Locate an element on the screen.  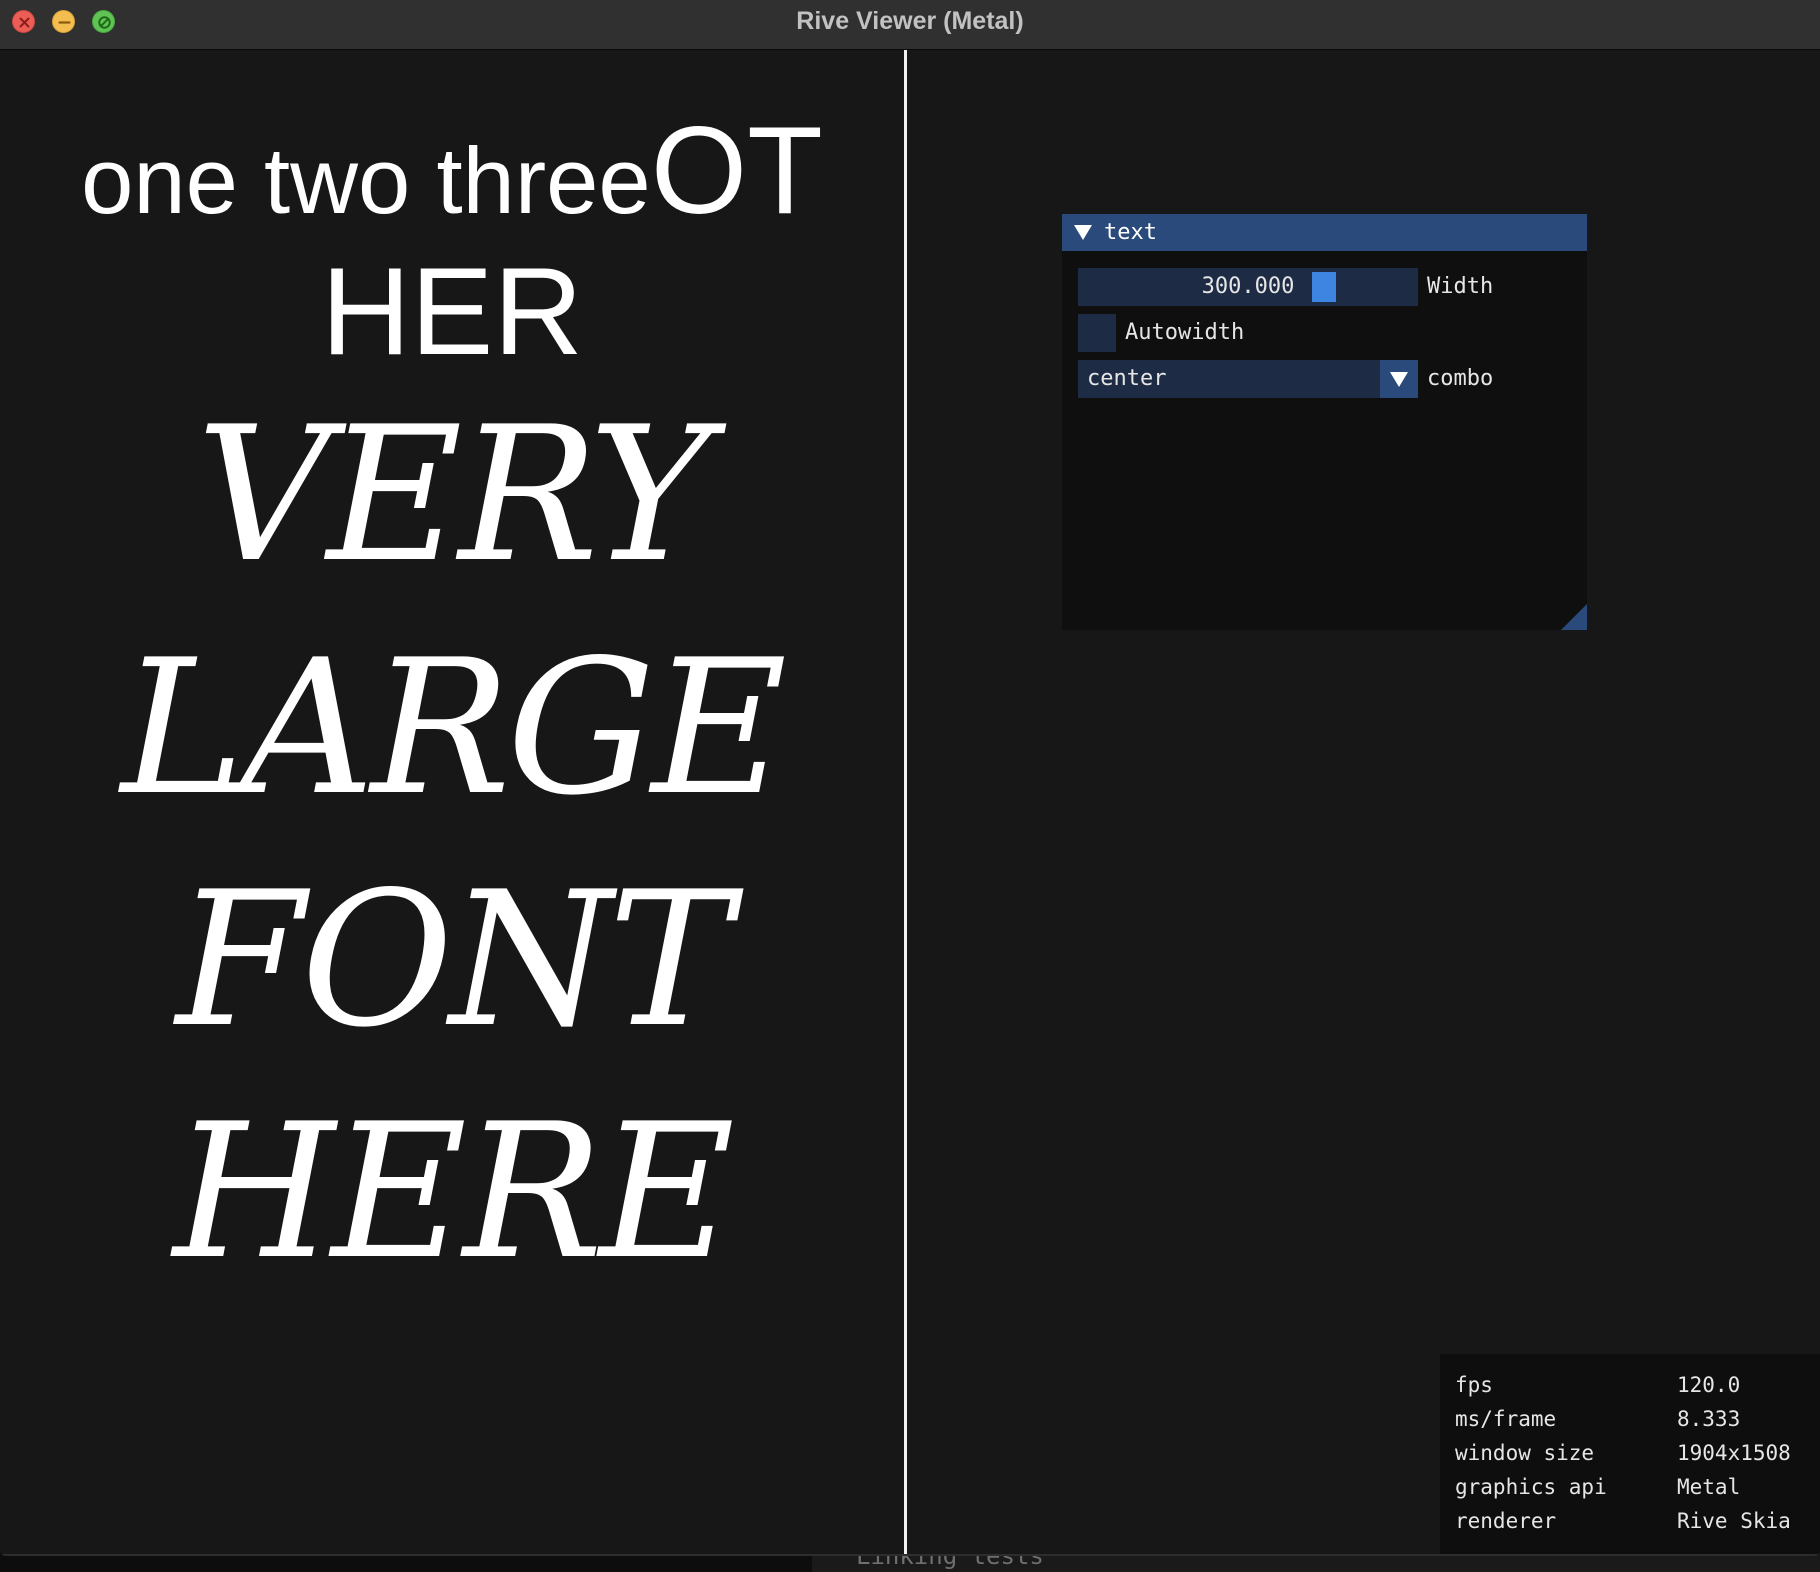
combo-selected-value: center is located at coordinates (1127, 378).